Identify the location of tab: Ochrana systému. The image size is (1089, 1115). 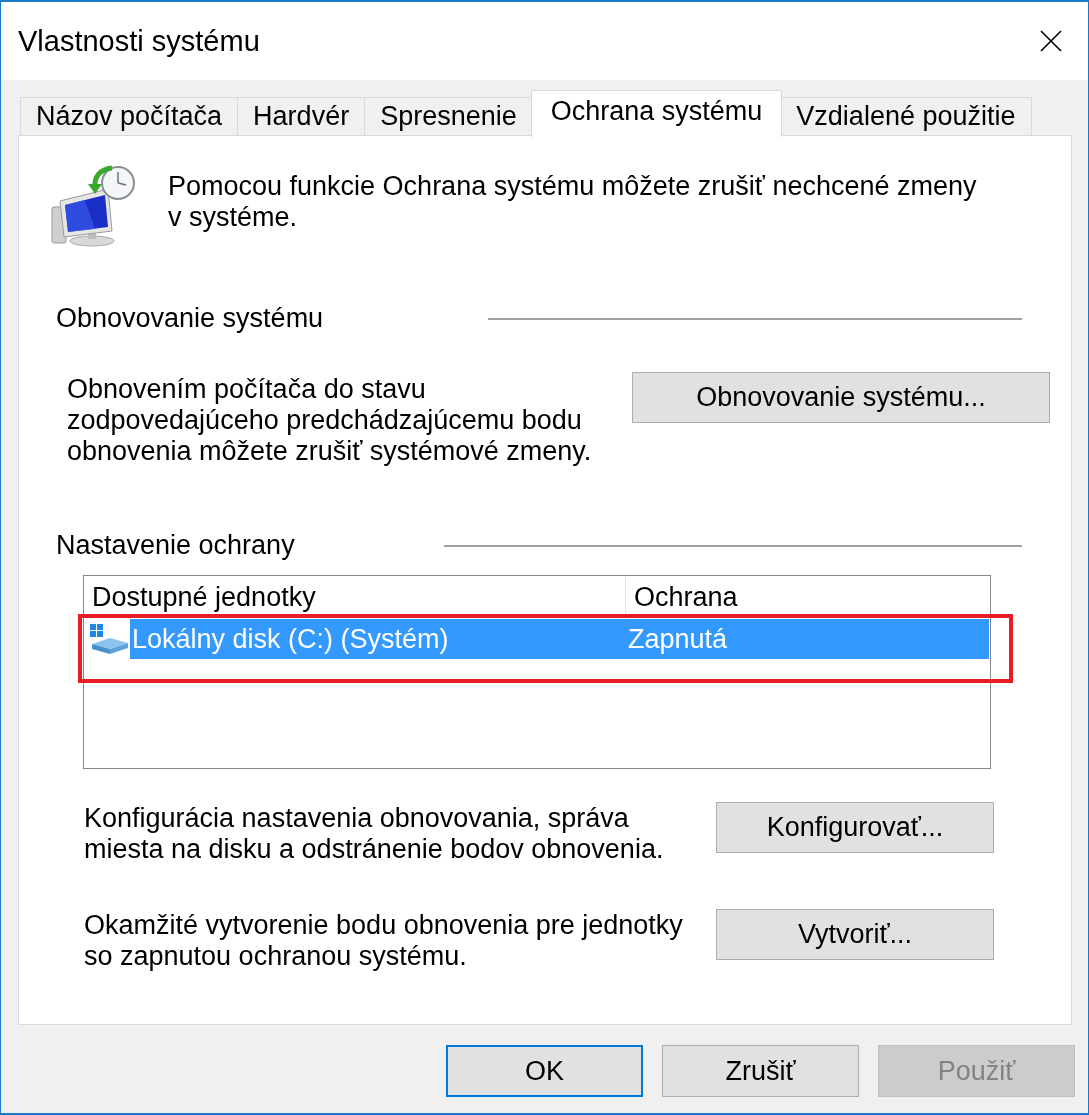
(656, 113).